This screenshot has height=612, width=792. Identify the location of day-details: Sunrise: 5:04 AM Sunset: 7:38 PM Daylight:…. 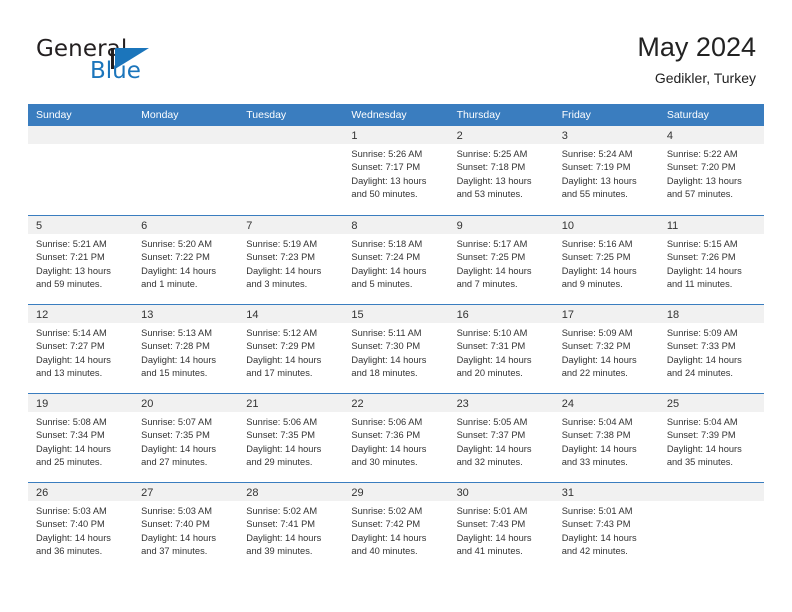
(606, 441).